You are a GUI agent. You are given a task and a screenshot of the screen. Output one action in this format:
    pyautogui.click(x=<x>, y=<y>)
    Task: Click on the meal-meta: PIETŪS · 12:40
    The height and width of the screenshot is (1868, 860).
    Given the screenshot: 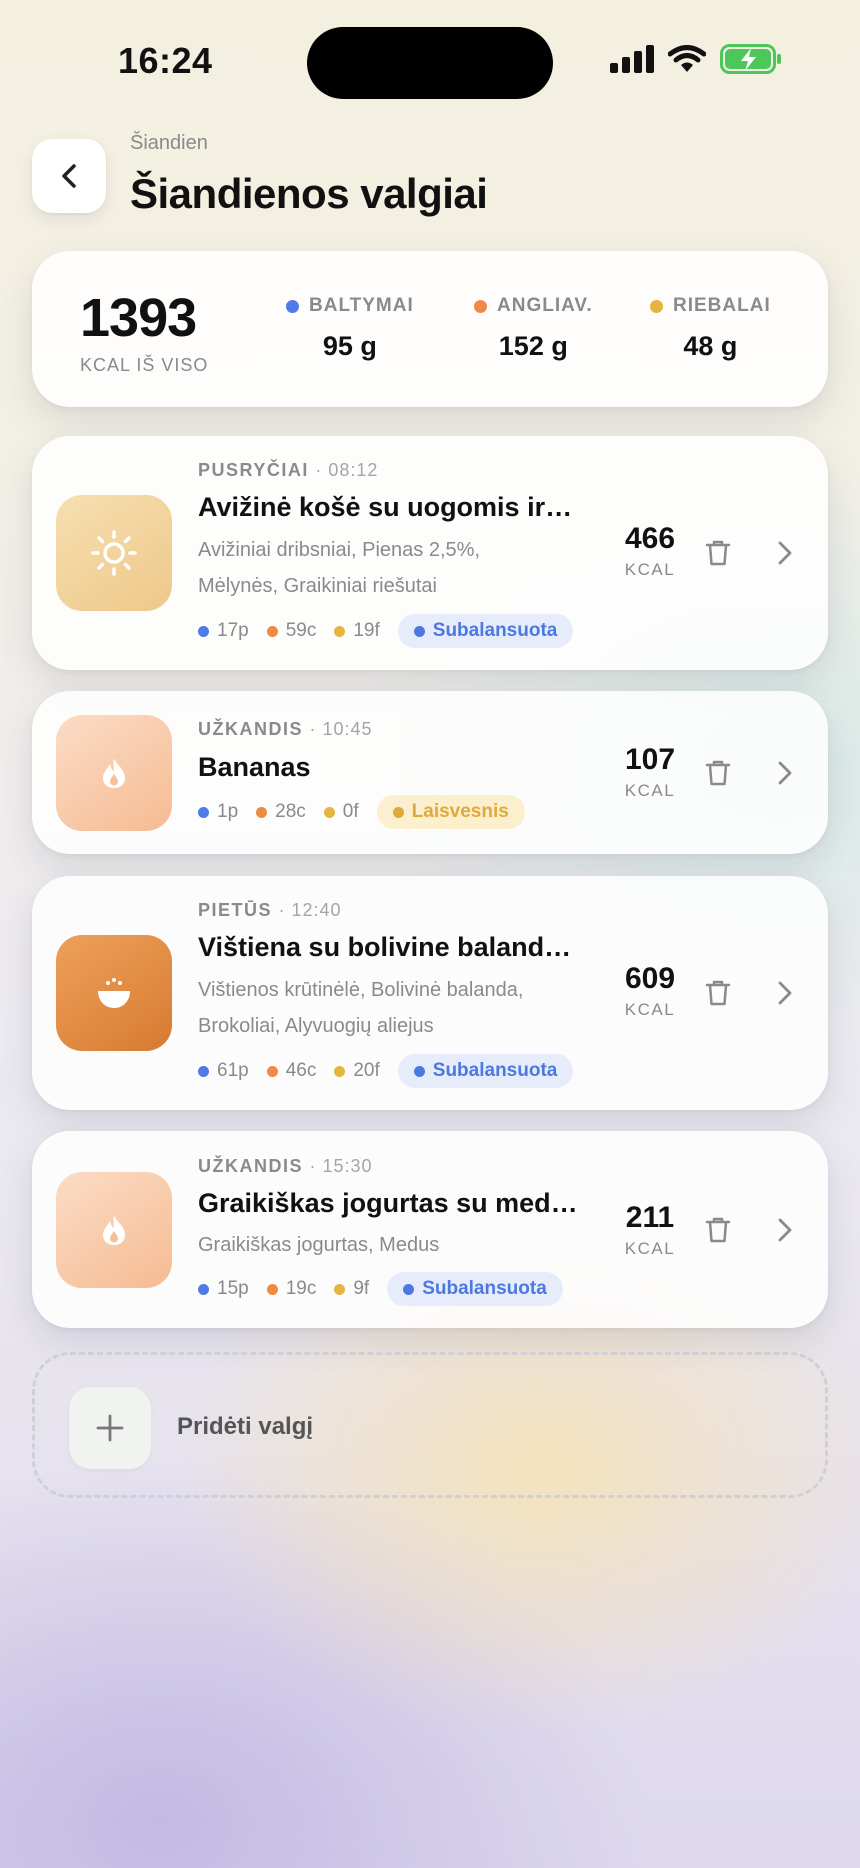 What is the action you would take?
    pyautogui.click(x=270, y=910)
    